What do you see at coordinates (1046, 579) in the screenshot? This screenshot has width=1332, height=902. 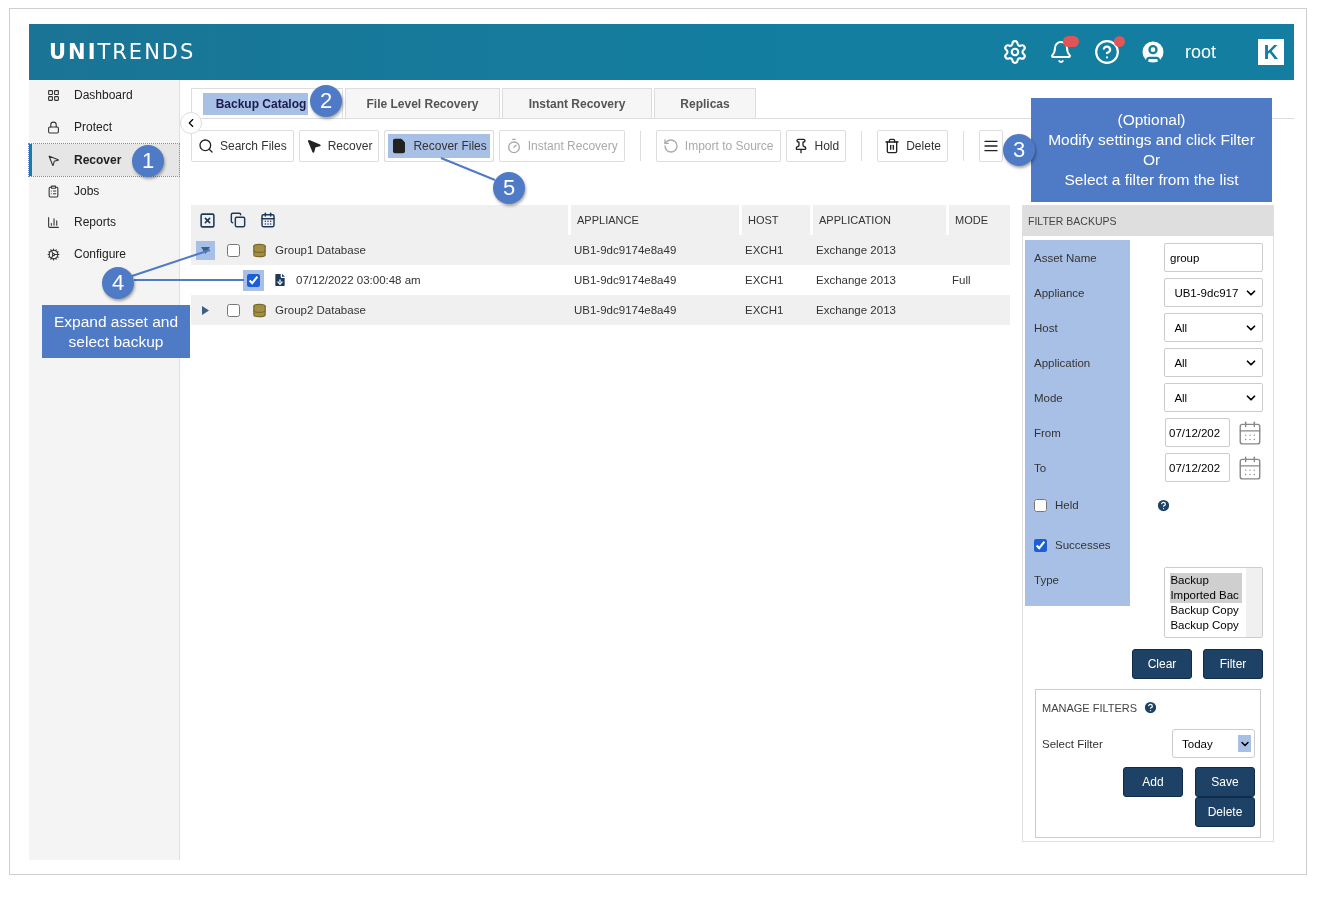 I see `field-label: Type` at bounding box center [1046, 579].